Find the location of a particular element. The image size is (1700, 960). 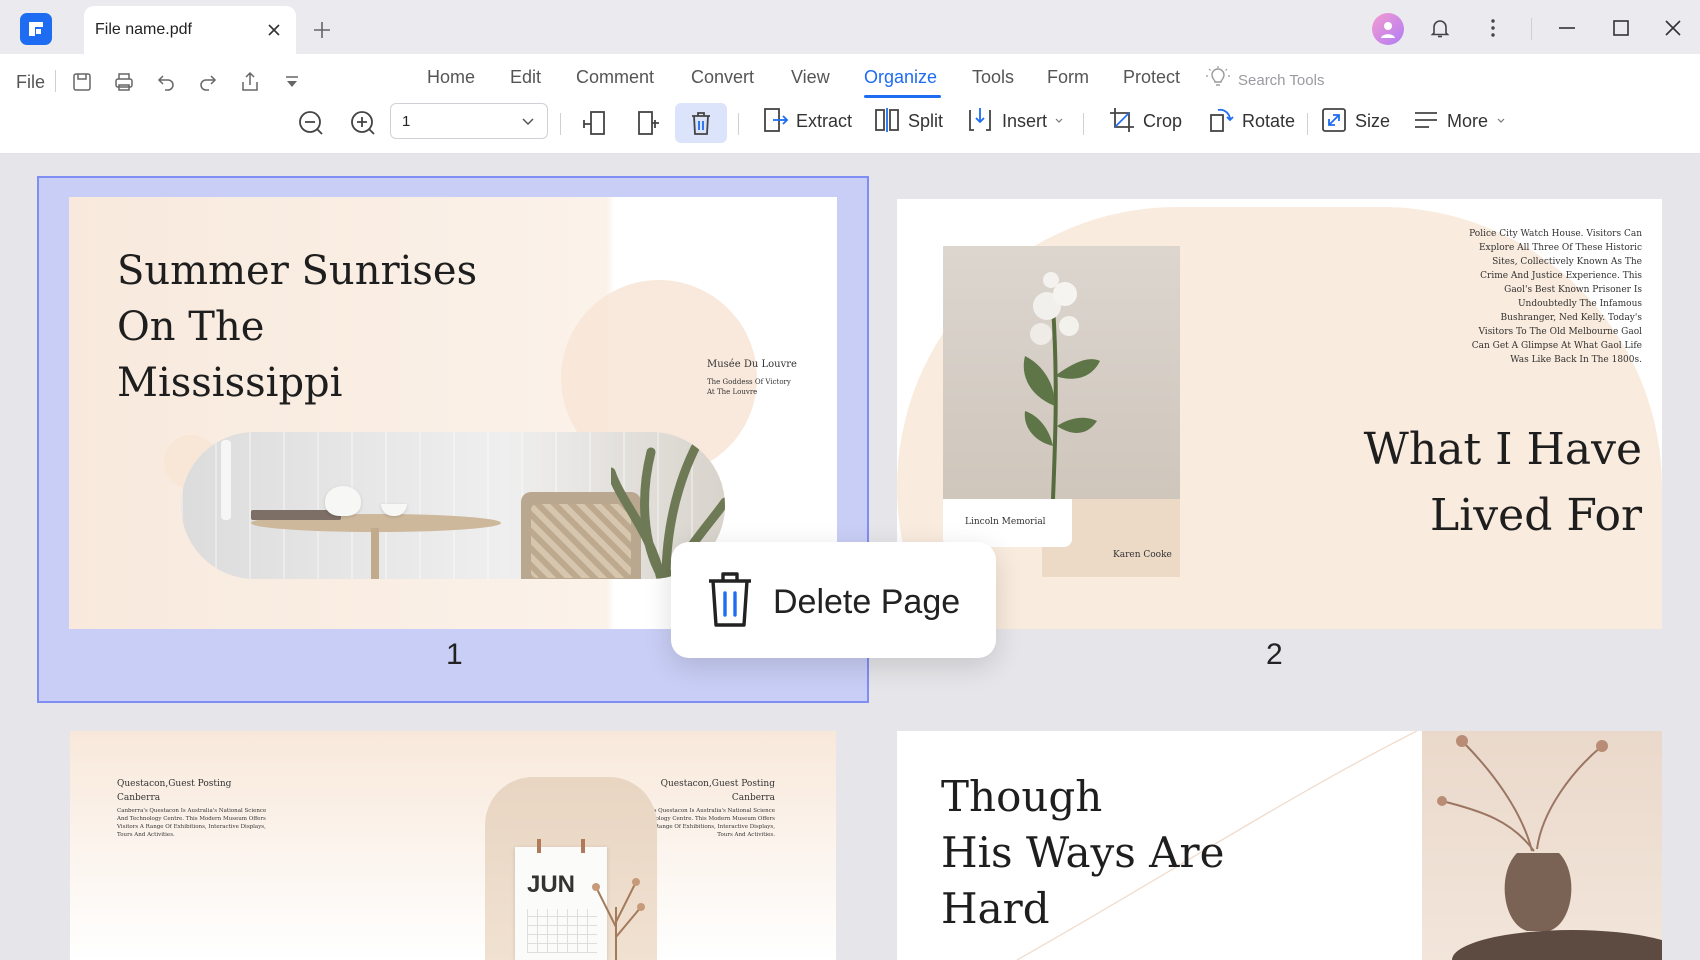

size-label: Size is located at coordinates (1373, 121).